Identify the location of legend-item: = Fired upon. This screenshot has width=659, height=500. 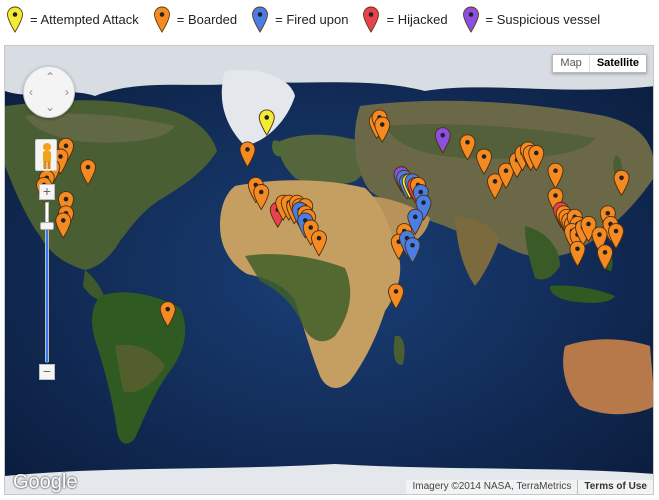
(299, 19).